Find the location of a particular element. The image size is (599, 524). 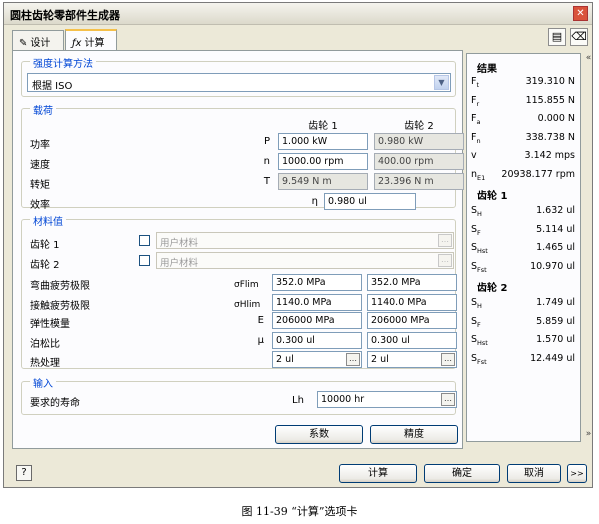

gear1-results-title: 齿轮 1 is located at coordinates (492, 196).